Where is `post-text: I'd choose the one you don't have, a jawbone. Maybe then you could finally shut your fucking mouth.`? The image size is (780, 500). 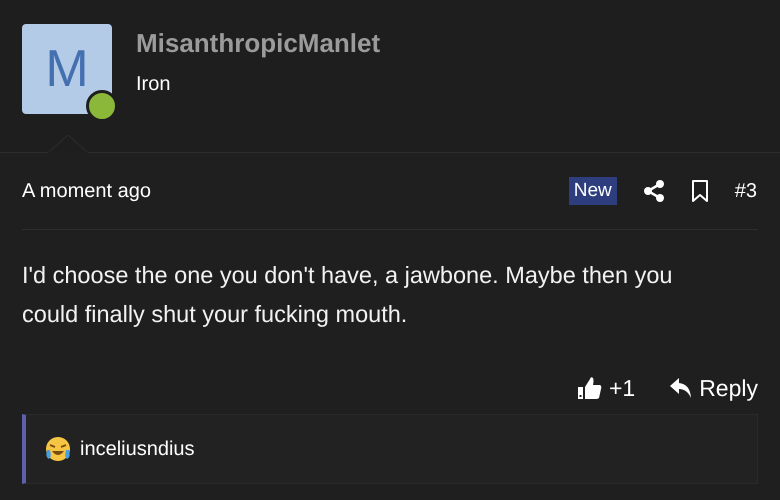 post-text: I'd choose the one you don't have, a jawbone. Maybe then you could finally shut your fucking mouth. is located at coordinates (348, 295).